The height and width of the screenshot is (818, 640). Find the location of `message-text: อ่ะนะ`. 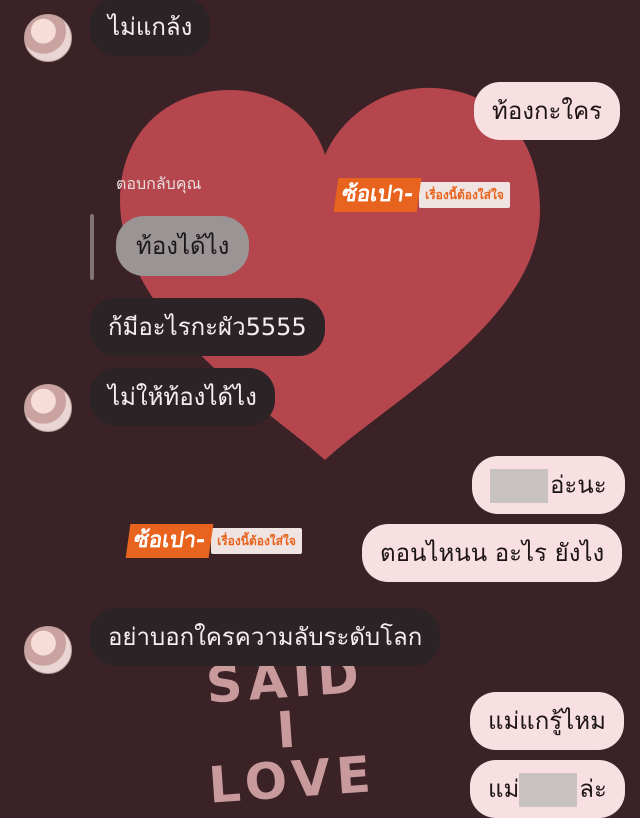

message-text: อ่ะนะ is located at coordinates (578, 485).